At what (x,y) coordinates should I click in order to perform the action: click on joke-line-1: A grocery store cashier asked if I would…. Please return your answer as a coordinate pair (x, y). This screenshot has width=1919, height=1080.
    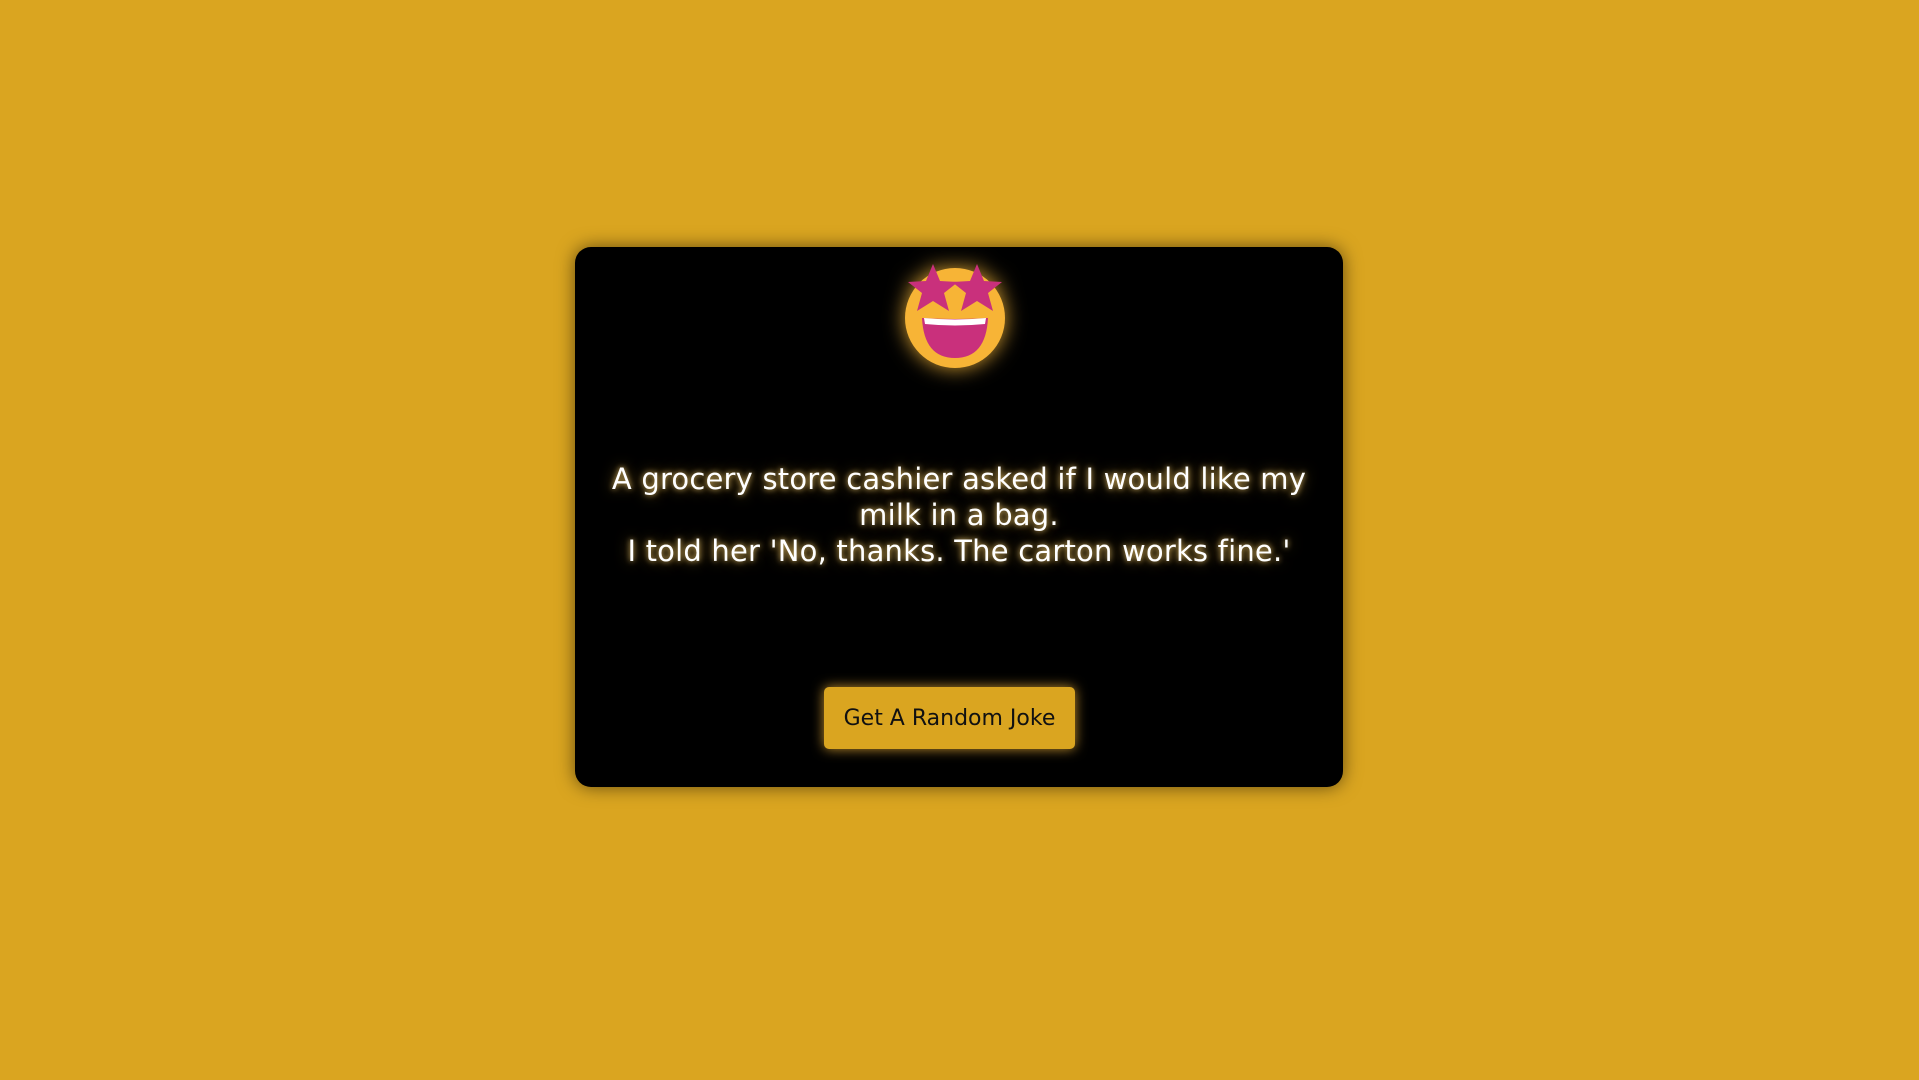
    Looking at the image, I should click on (959, 497).